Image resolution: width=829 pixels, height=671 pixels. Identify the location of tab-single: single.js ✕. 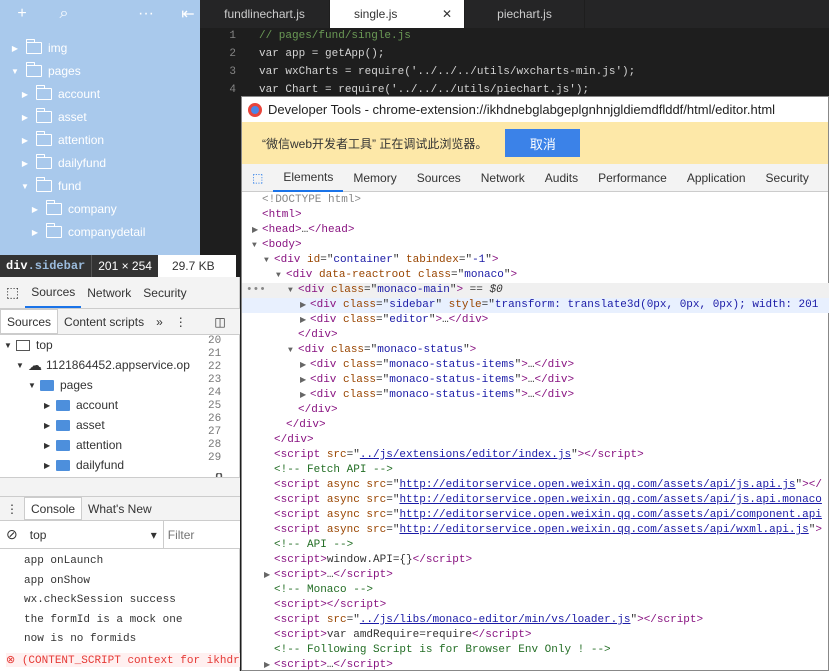
(397, 14).